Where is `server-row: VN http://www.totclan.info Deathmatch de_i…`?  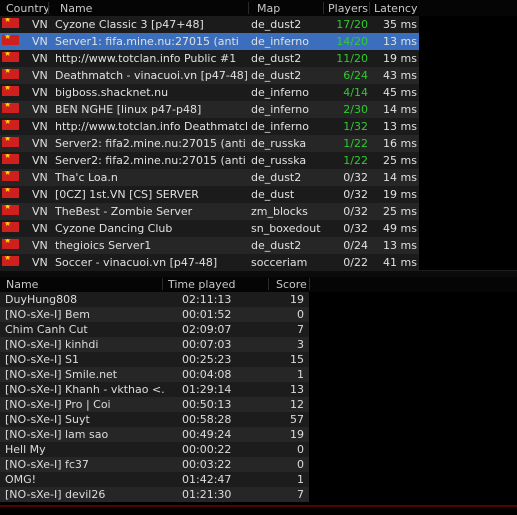 server-row: VN http://www.totclan.info Deathmatch de_i… is located at coordinates (209, 126).